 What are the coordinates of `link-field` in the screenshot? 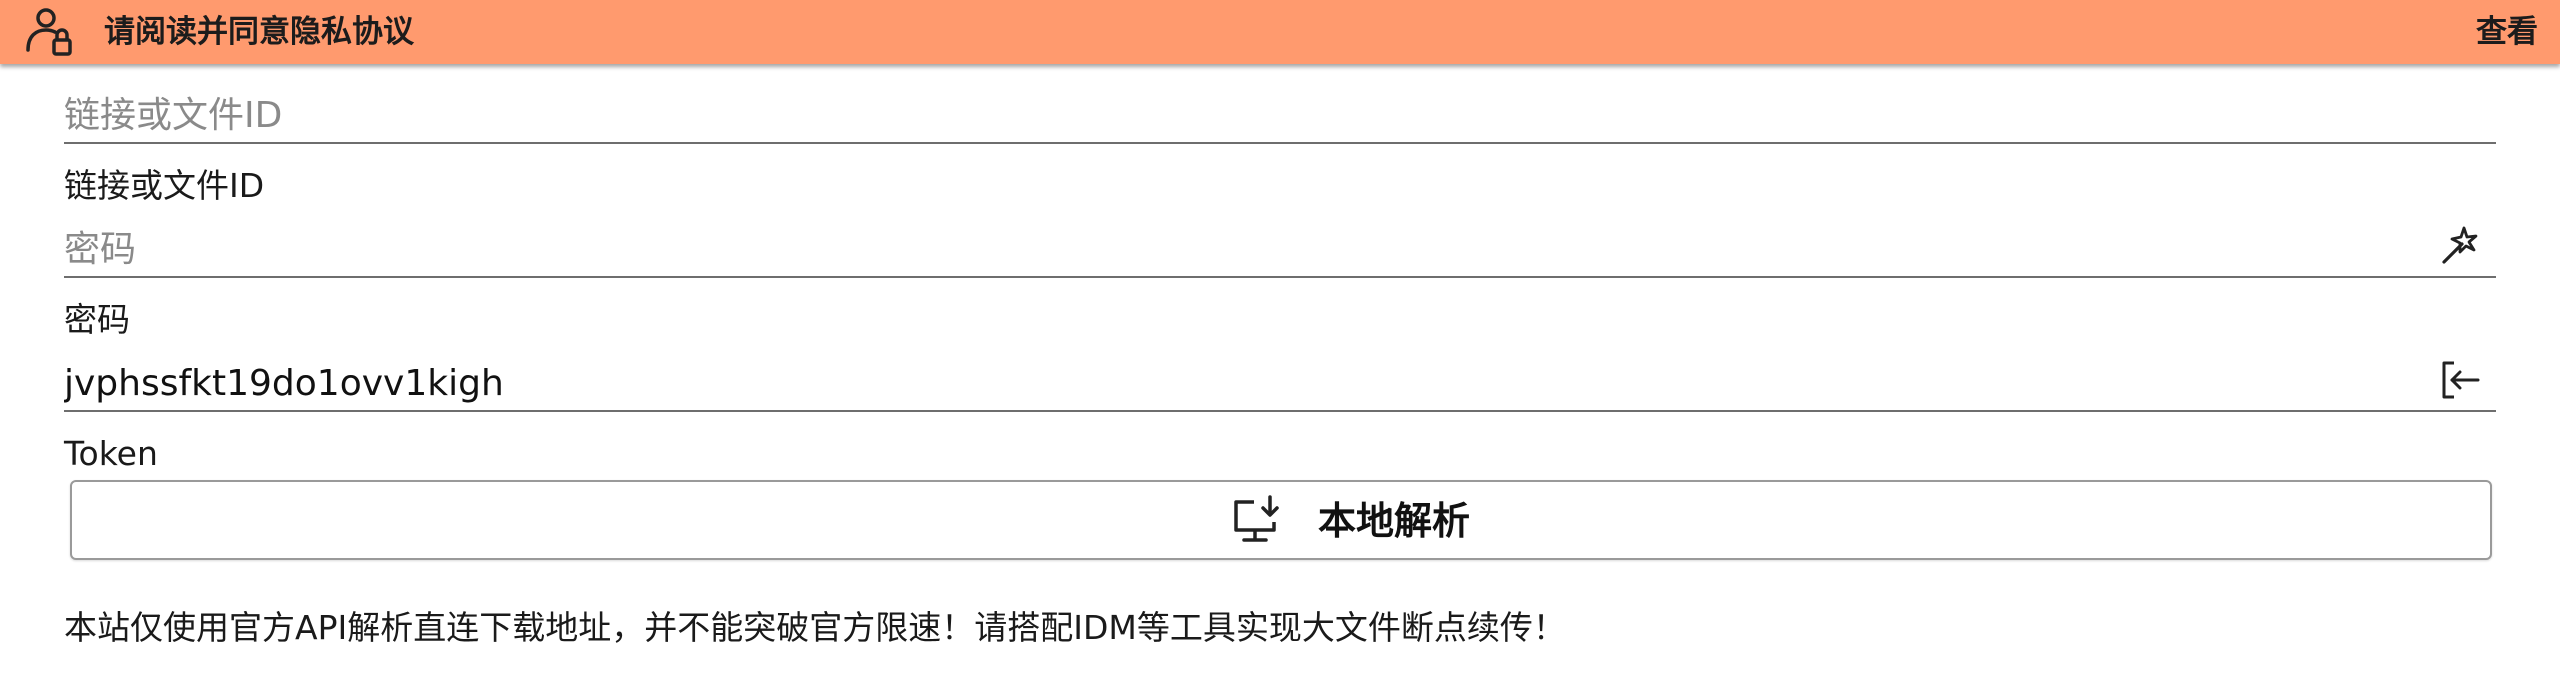 It's located at (1280, 116).